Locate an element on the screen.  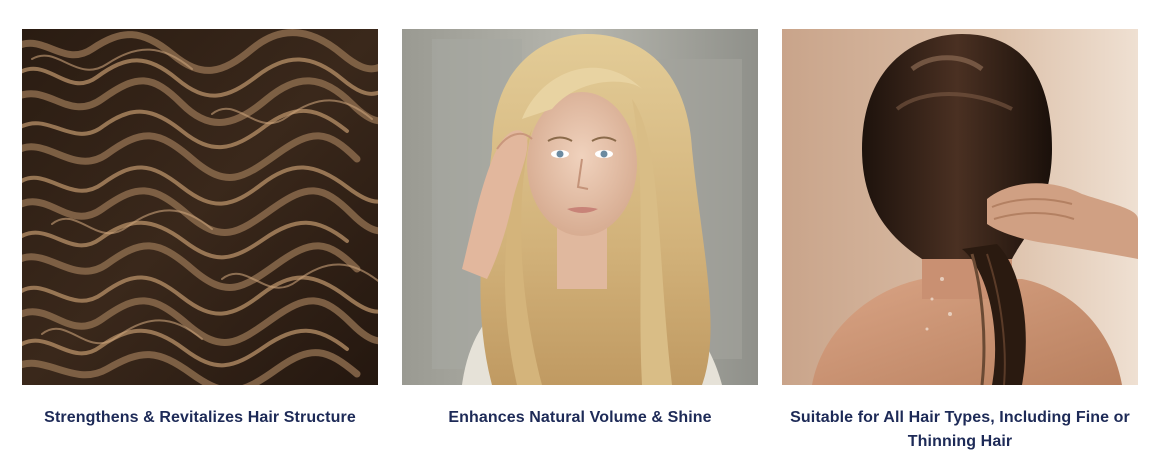
feature-caption-volume: Enhances Natural Volume & Shine is located at coordinates (580, 417).